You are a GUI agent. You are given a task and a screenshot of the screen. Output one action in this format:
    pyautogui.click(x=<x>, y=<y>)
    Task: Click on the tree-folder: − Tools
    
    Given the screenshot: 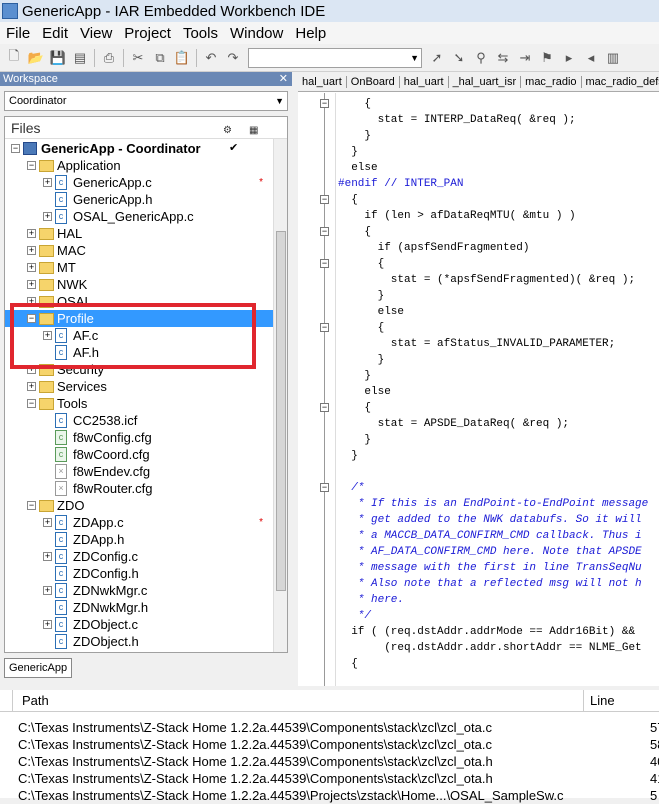 What is the action you would take?
    pyautogui.click(x=139, y=403)
    